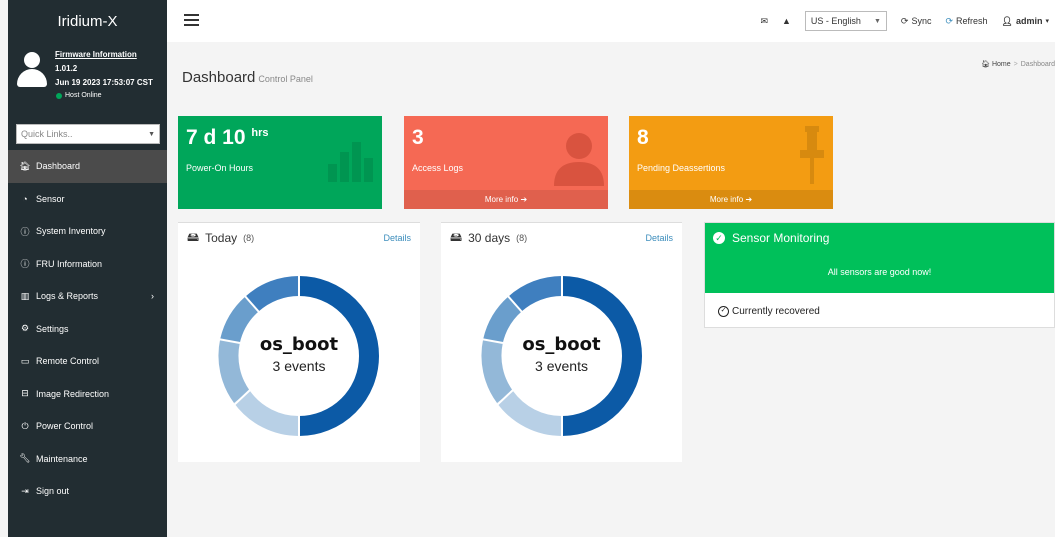 This screenshot has height=537, width=1055. Describe the element at coordinates (949, 20) in the screenshot. I see `refresh-icon: ⟳` at that location.